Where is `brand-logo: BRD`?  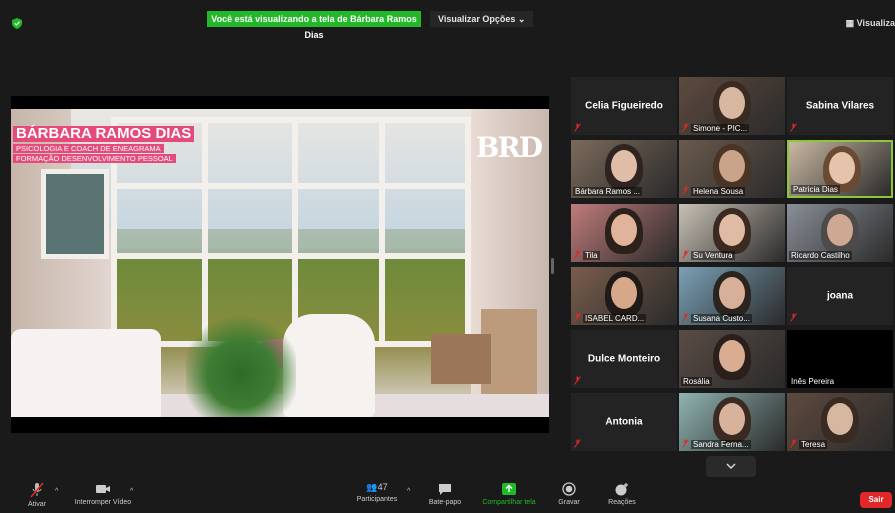 brand-logo: BRD is located at coordinates (509, 147).